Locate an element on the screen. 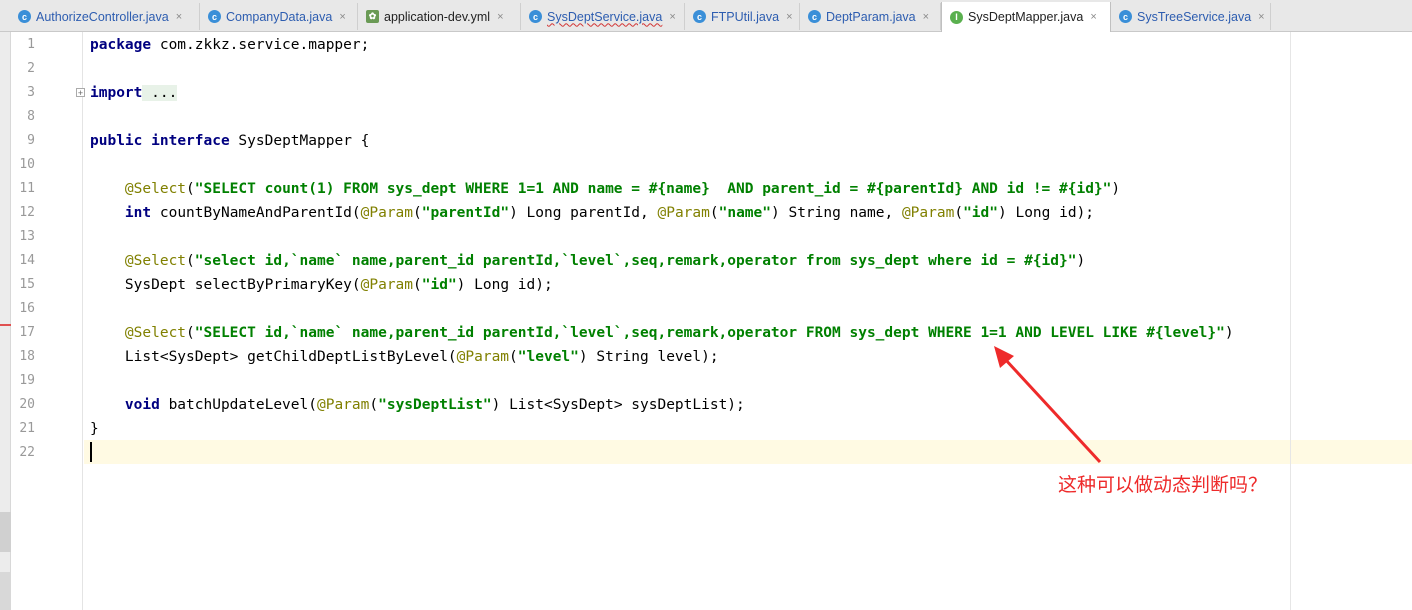 Image resolution: width=1412 pixels, height=610 pixels. line-number: 21 is located at coordinates (27, 428).